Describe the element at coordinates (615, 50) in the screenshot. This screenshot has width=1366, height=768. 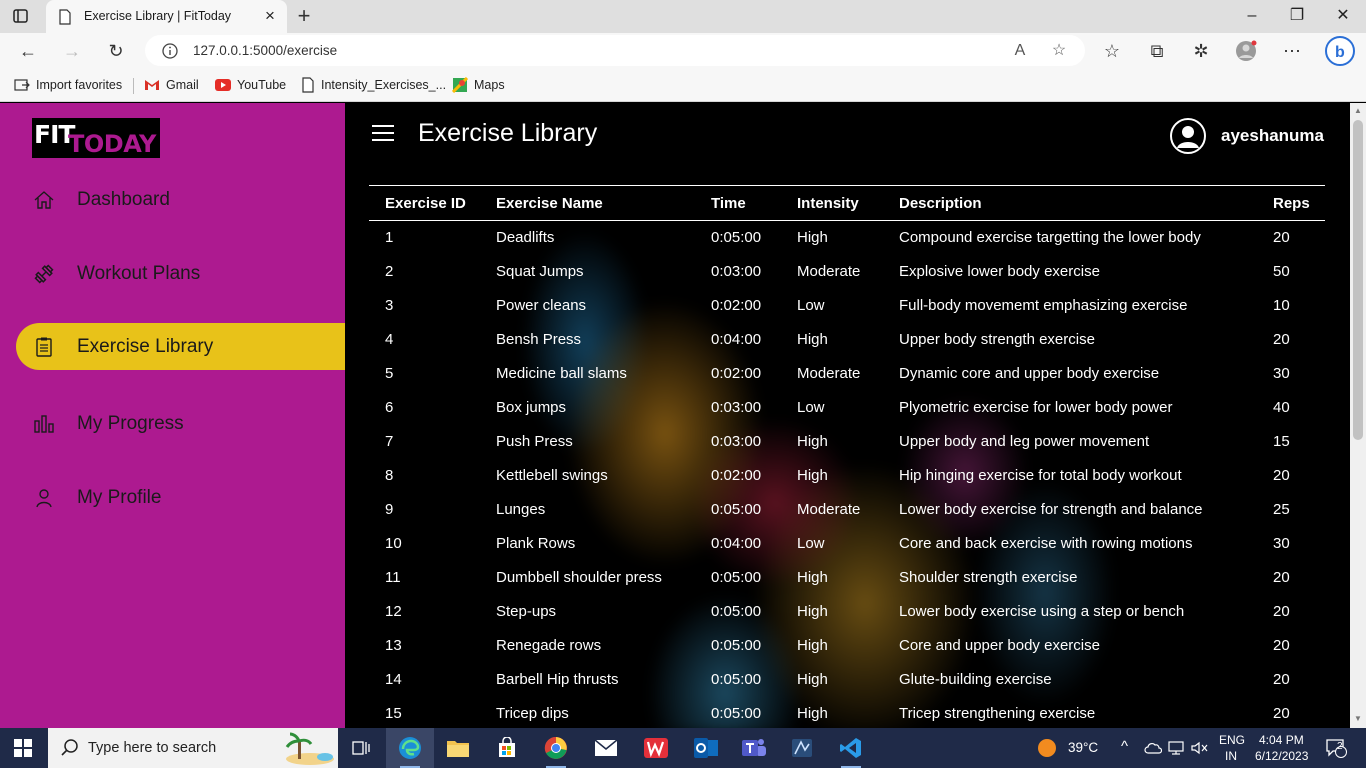
I see `address-bar: 127.0.0.1:5000/exercise A ☆` at that location.